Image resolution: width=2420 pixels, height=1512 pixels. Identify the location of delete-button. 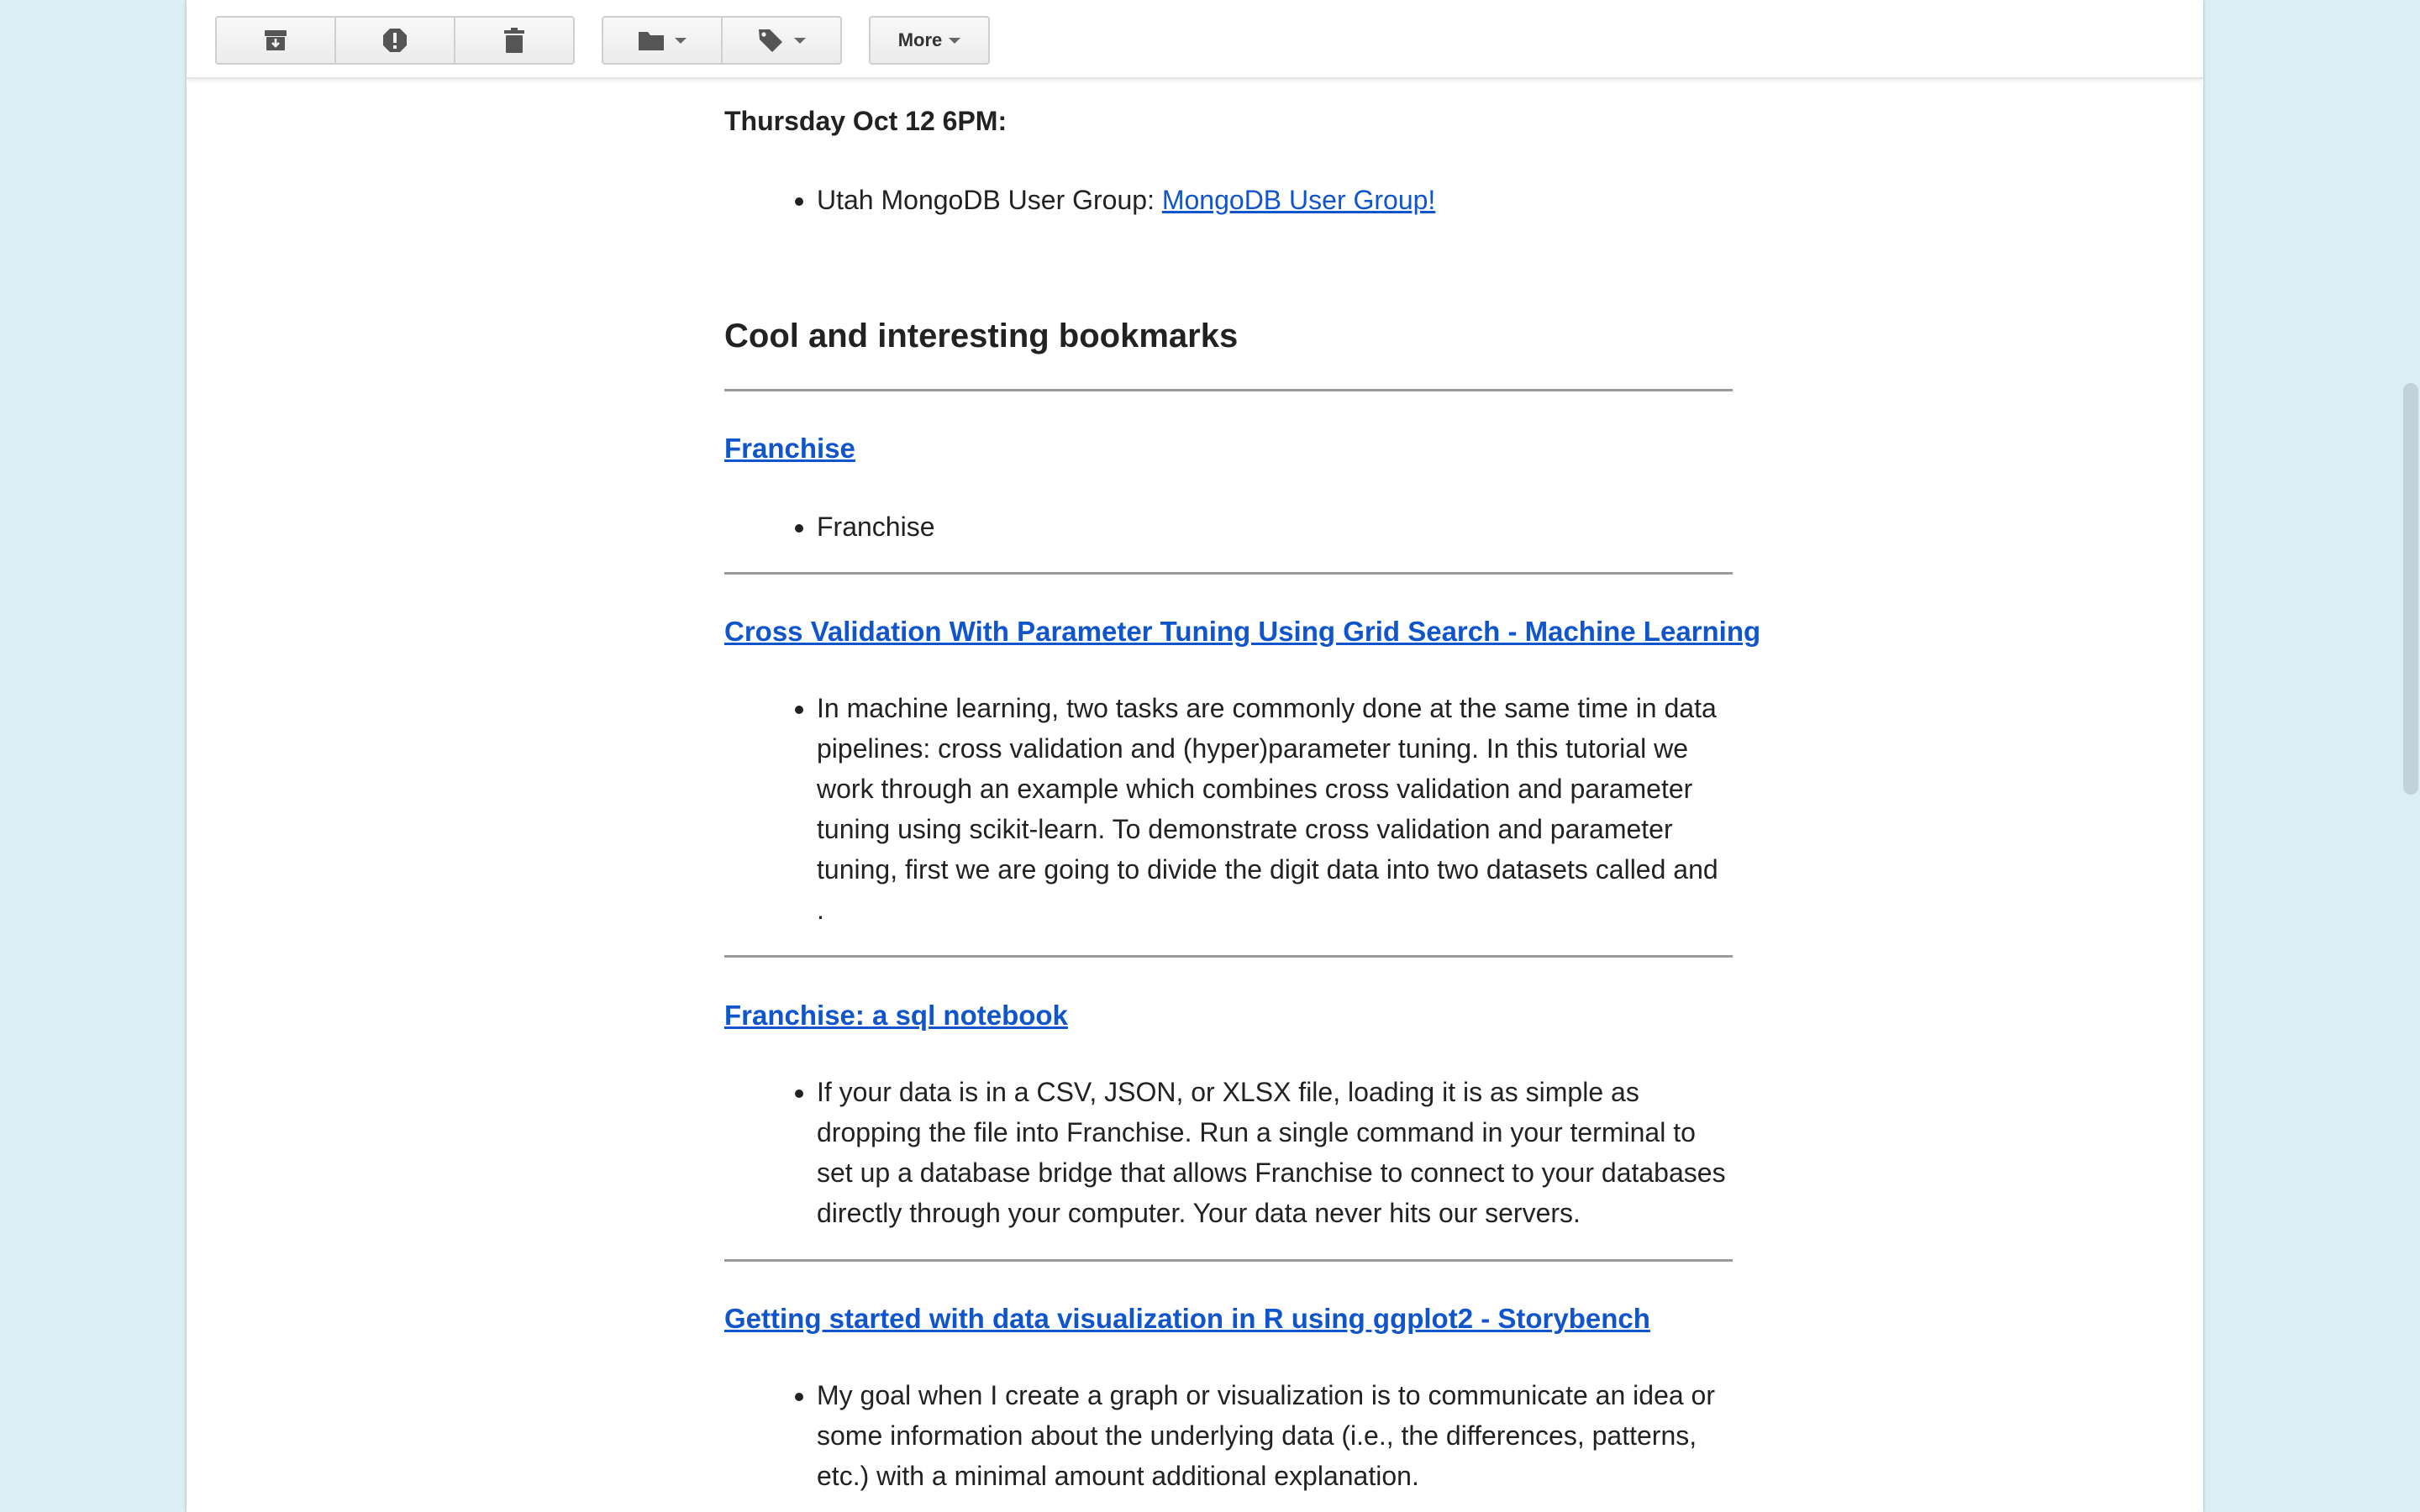
(514, 40).